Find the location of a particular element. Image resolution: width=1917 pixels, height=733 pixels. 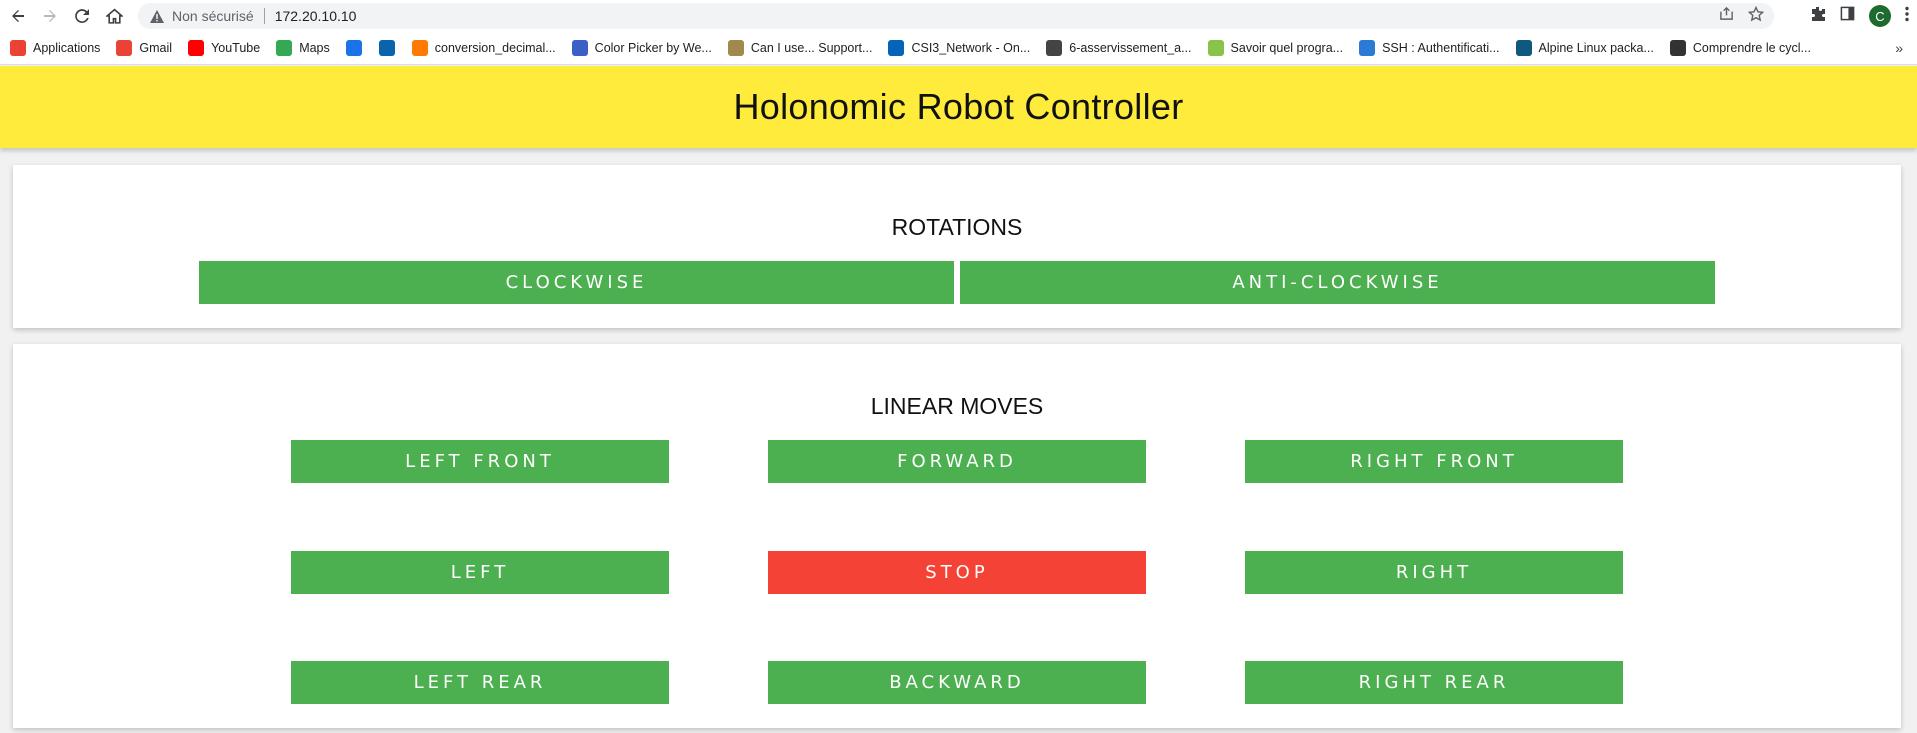

address-bar: Non sécurisé 172.20.10.10 is located at coordinates (956, 16).